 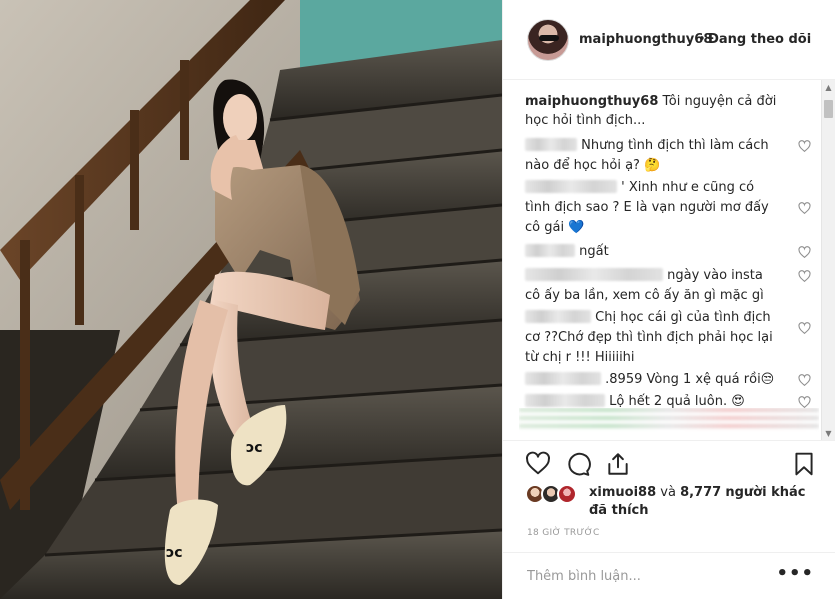 I want to click on comment-text: Lộ hết 2 quả luôn. 😍, so click(x=677, y=401).